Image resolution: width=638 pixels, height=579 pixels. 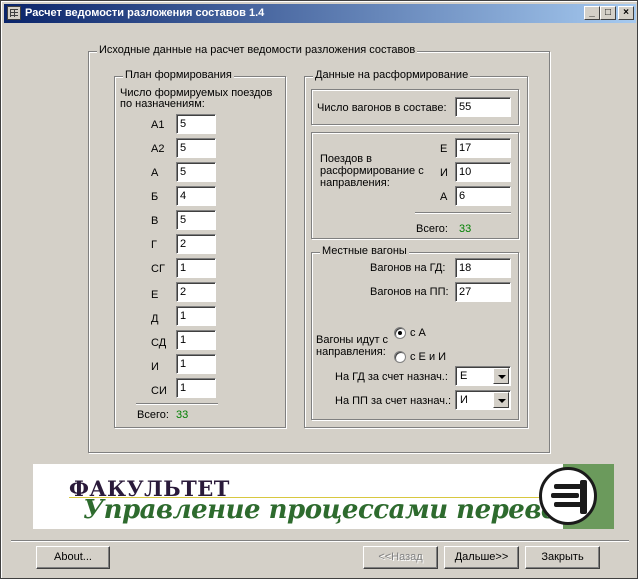 What do you see at coordinates (409, 292) in the screenshot?
I see `pp-wagons-label: Вагонов на ПП:` at bounding box center [409, 292].